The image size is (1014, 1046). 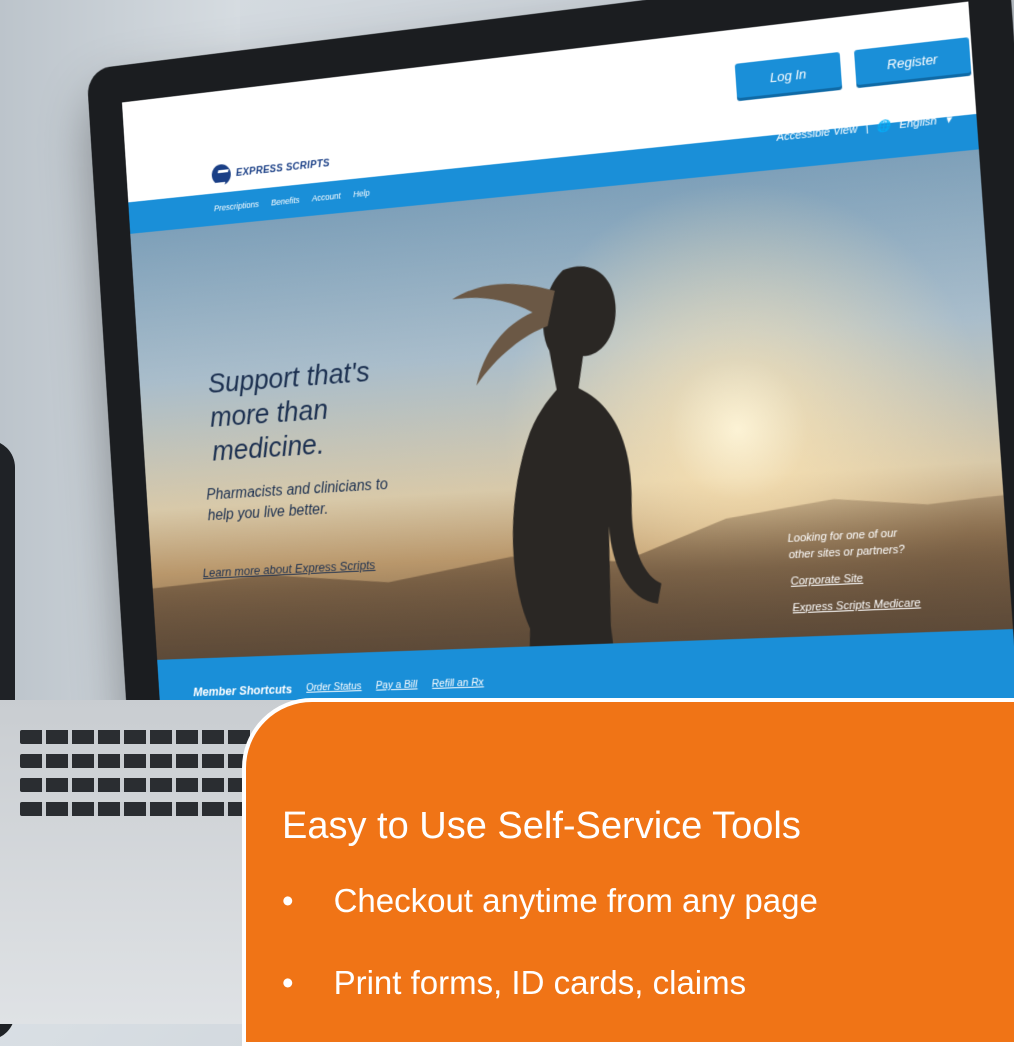 I want to click on order-status-link: Order Status, so click(x=334, y=686).